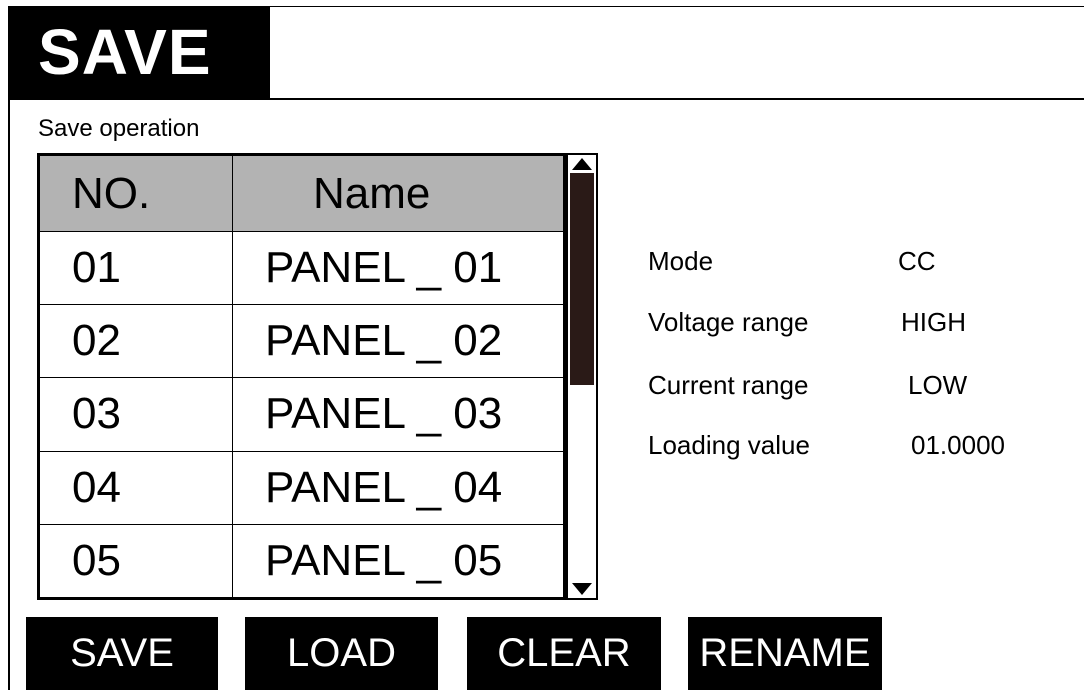 The image size is (1084, 690). Describe the element at coordinates (564, 653) in the screenshot. I see `clear-button: CLEAR` at that location.